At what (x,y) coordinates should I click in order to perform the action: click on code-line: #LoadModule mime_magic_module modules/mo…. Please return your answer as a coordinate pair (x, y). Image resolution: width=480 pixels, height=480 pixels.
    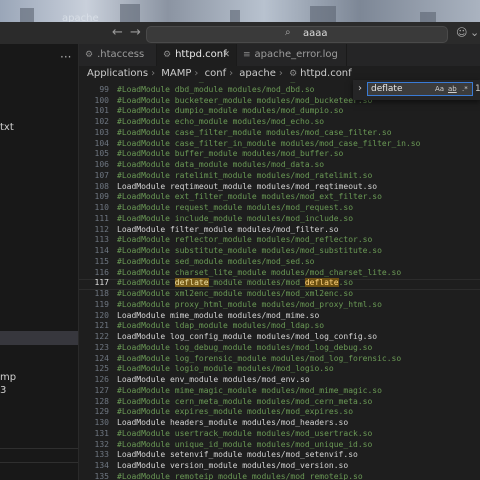
    Looking at the image, I should click on (249, 390).